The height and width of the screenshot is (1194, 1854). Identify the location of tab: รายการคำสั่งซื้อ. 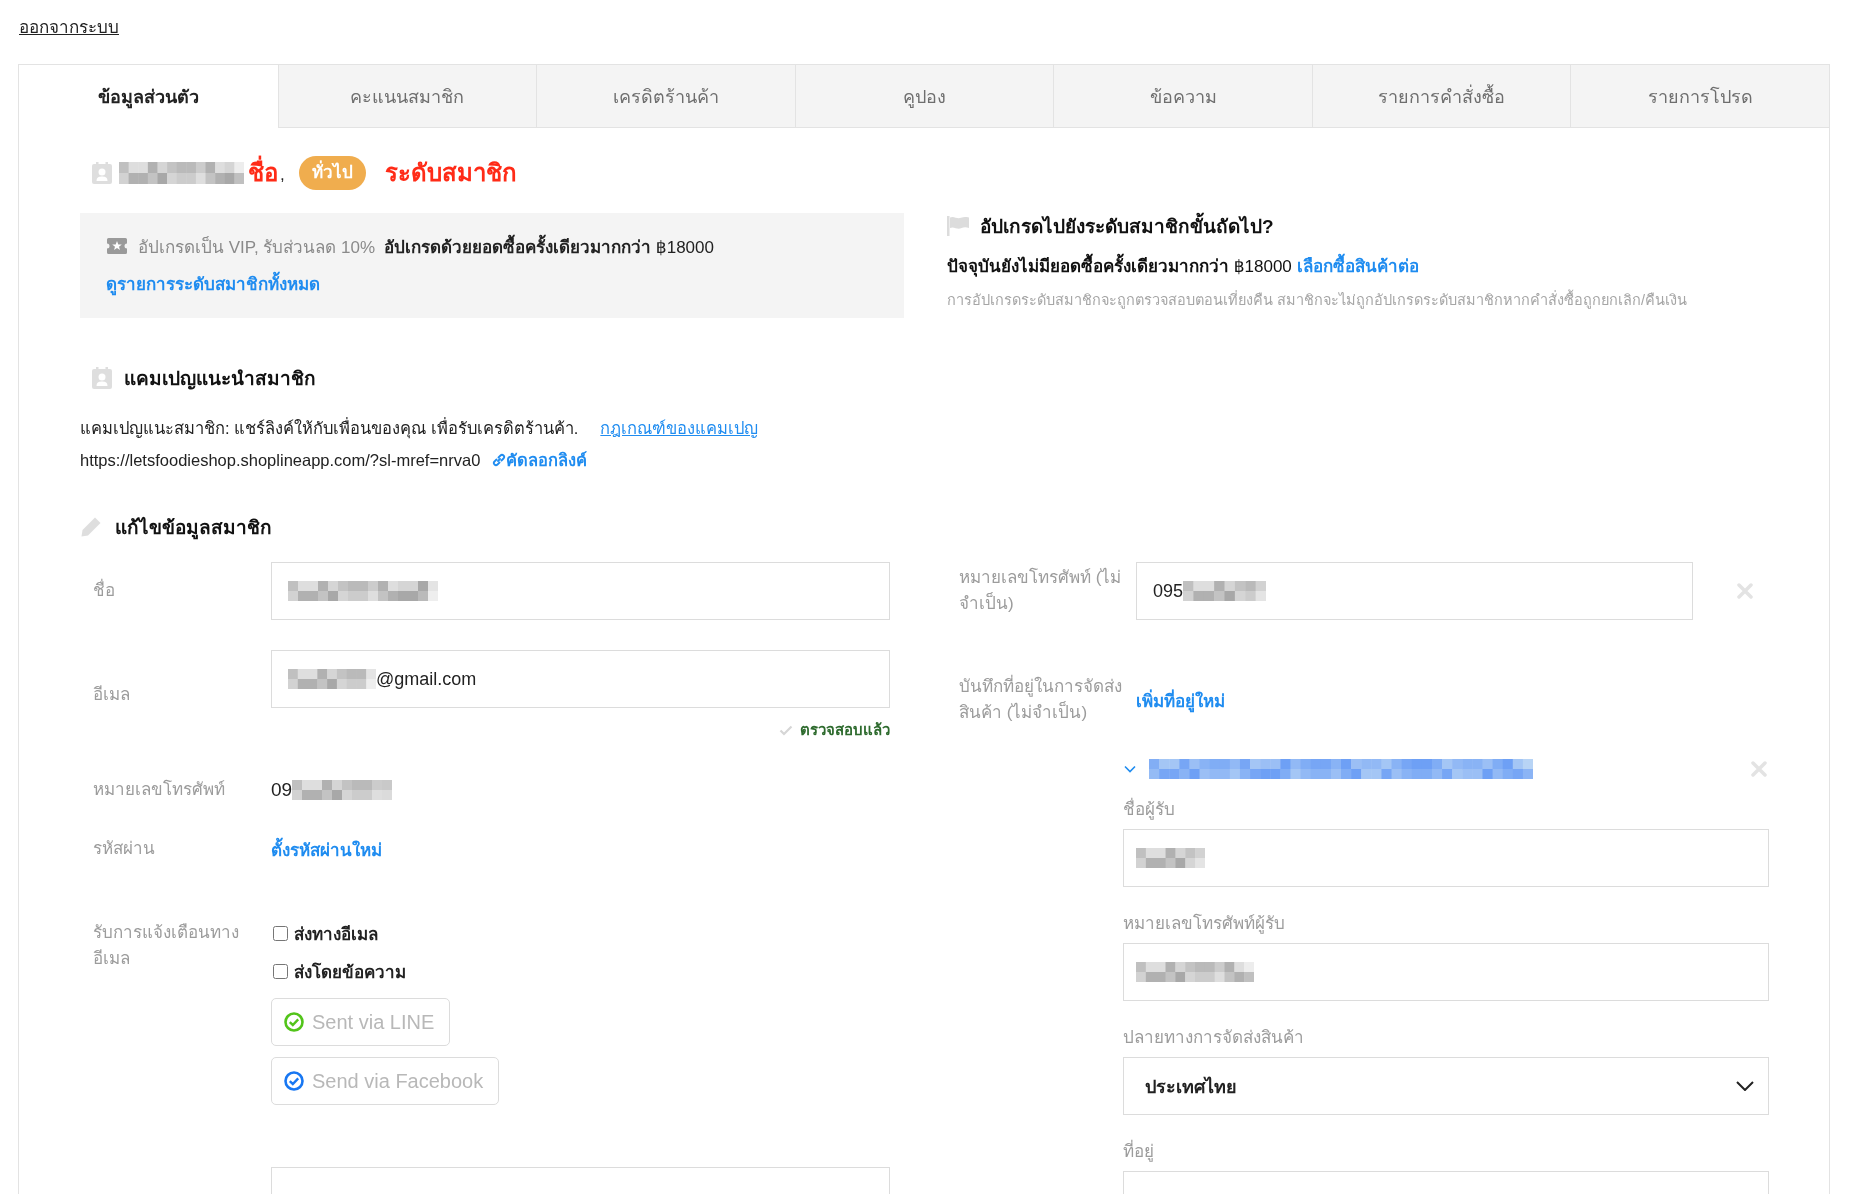
(1441, 96).